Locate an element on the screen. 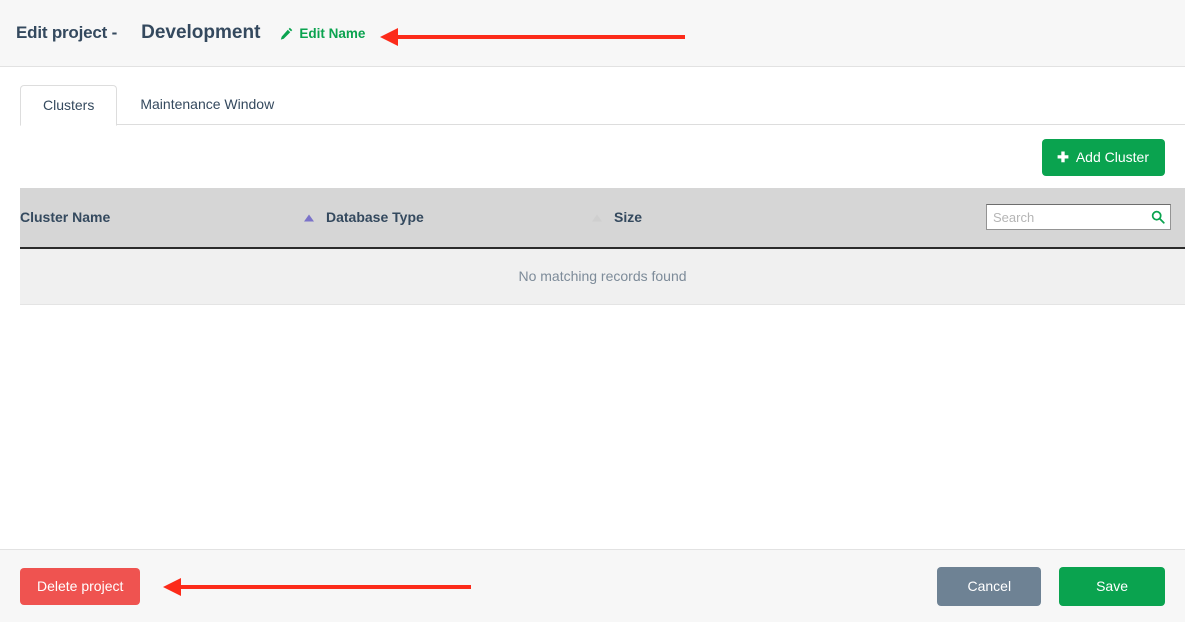 The height and width of the screenshot is (622, 1185). page-header: Edit project - Development Edit Name is located at coordinates (592, 33).